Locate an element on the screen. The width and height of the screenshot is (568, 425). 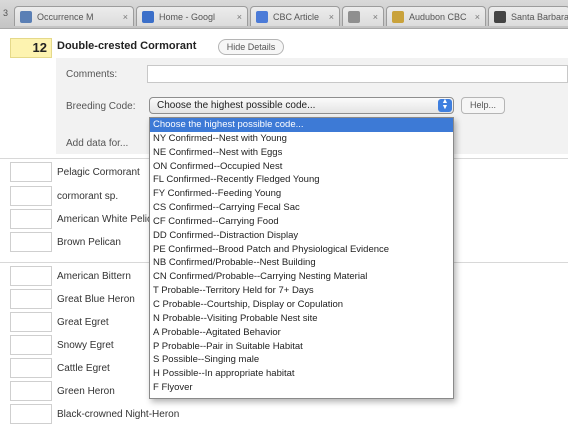
breeding-option: NE Confirmed--Nest with Eggs is located at coordinates (301, 153).